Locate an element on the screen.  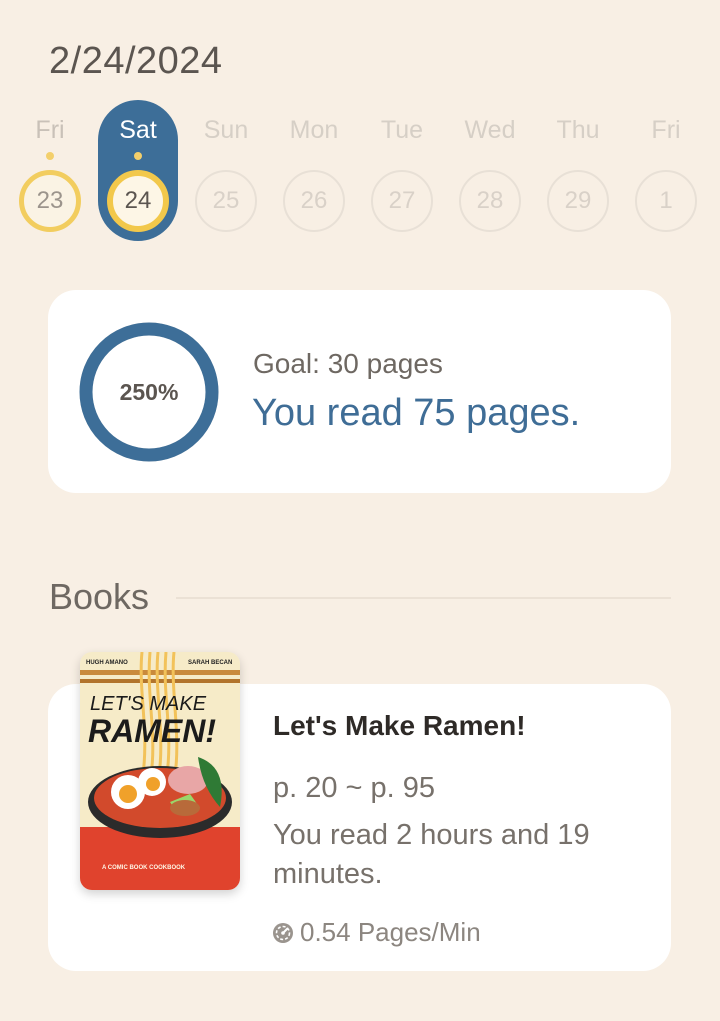
day-number: 24 is located at coordinates (138, 201).